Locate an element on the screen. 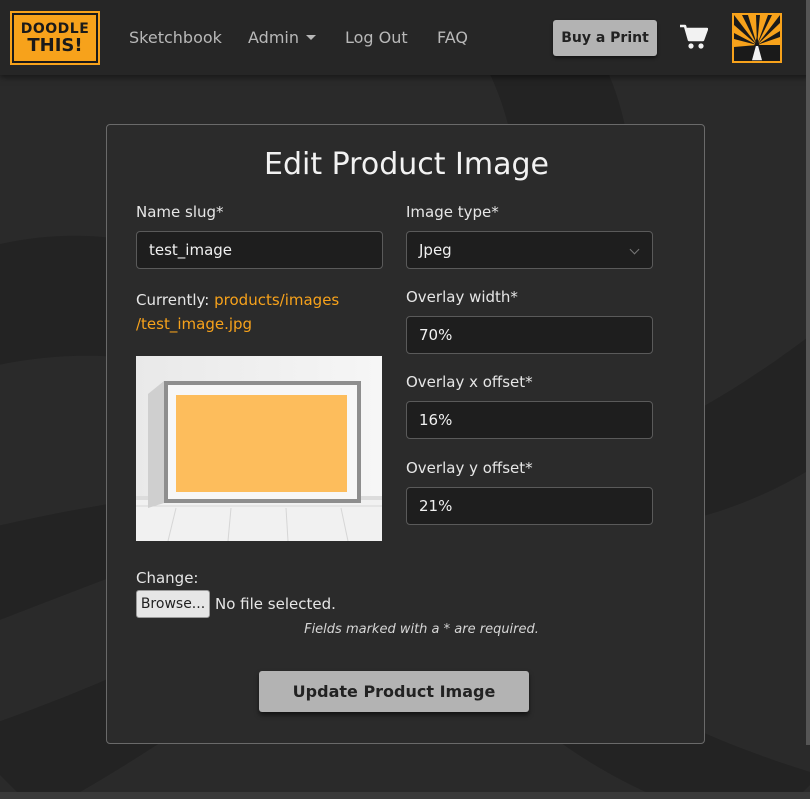 The image size is (810, 799). current-image-preview is located at coordinates (259, 448).